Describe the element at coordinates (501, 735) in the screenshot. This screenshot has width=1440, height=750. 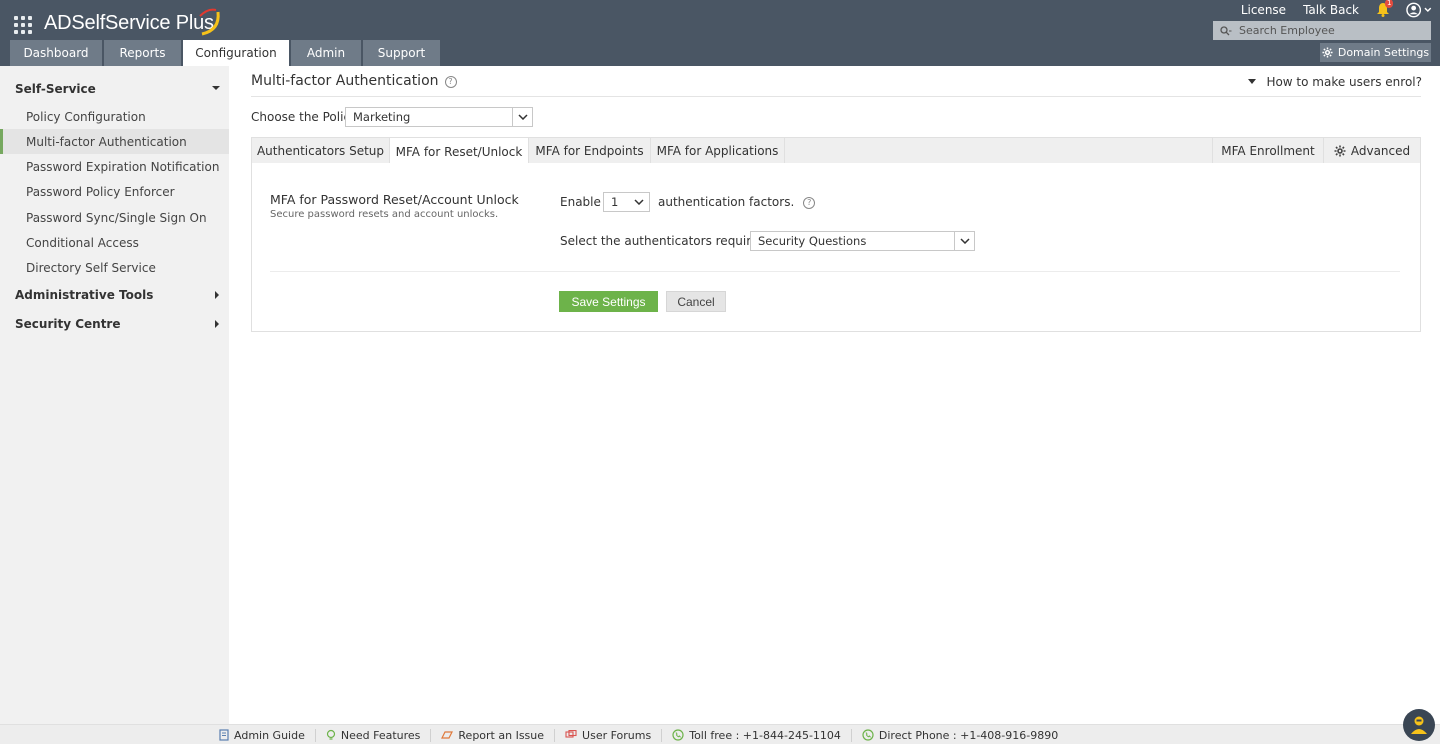
I see `report-issue-label: Report an Issue` at that location.